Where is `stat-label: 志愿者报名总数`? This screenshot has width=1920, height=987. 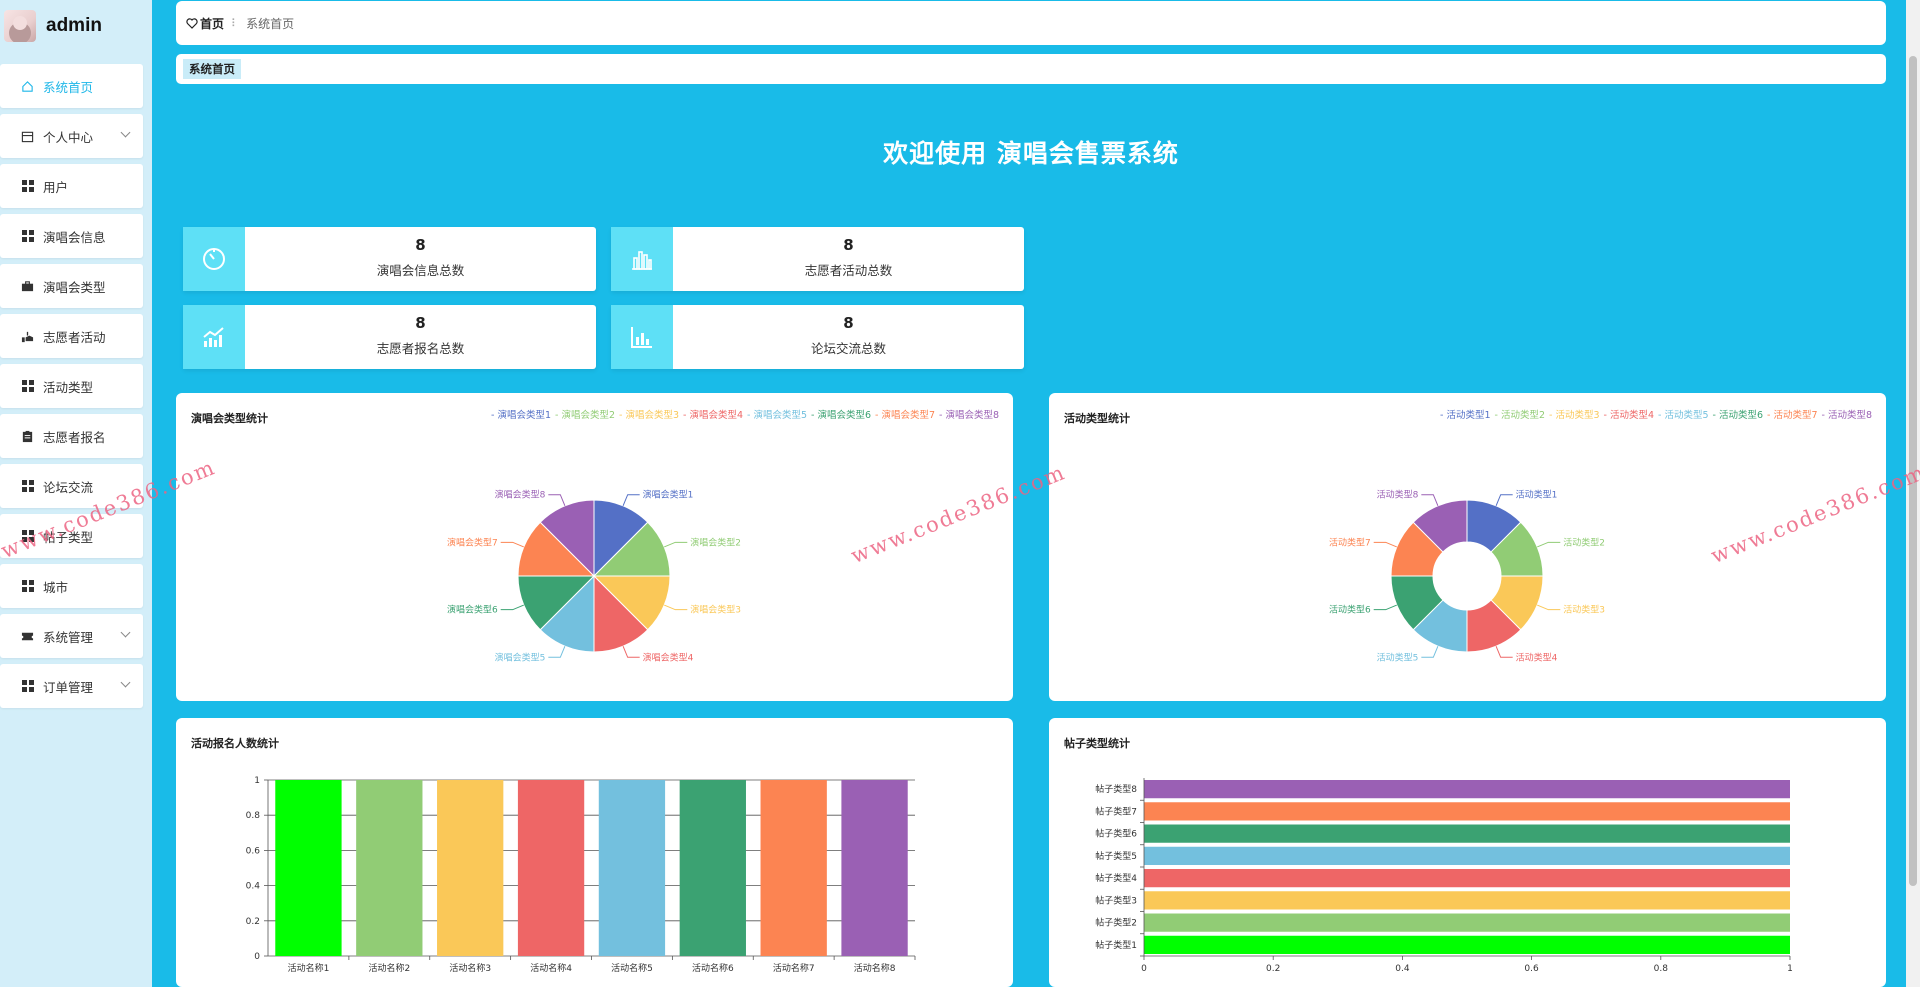 stat-label: 志愿者报名总数 is located at coordinates (420, 348).